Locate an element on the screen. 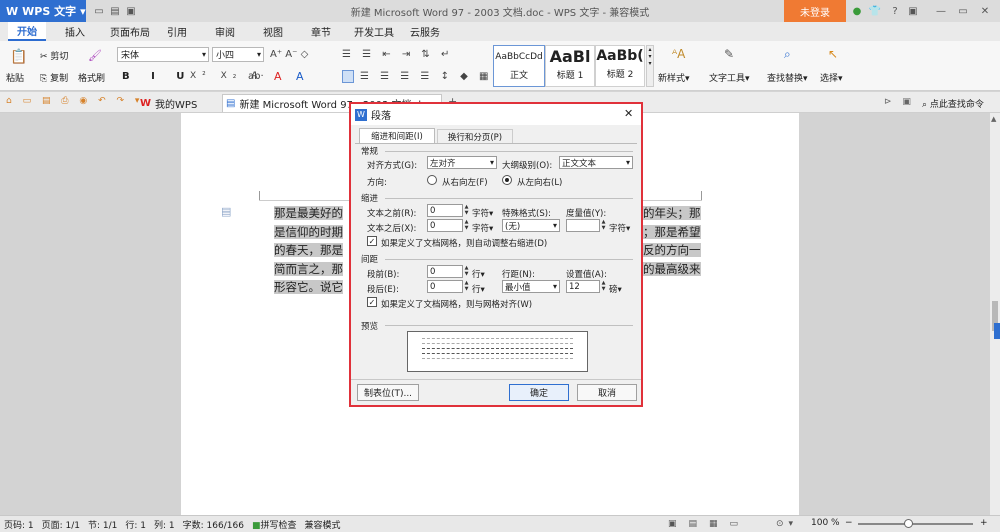  outline-level-select: 正文文本 is located at coordinates (596, 162).